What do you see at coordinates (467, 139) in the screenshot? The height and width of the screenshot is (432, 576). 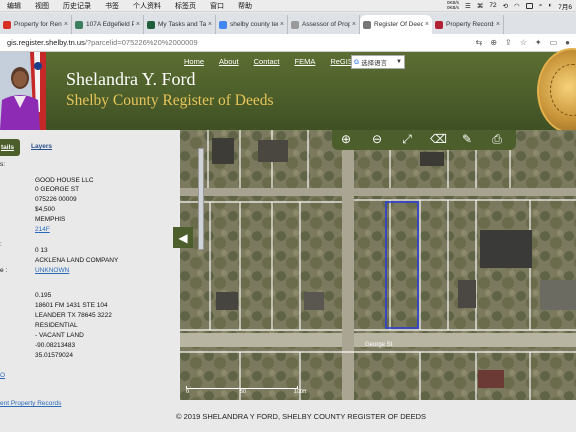 I see `measure-icon: ✎` at bounding box center [467, 139].